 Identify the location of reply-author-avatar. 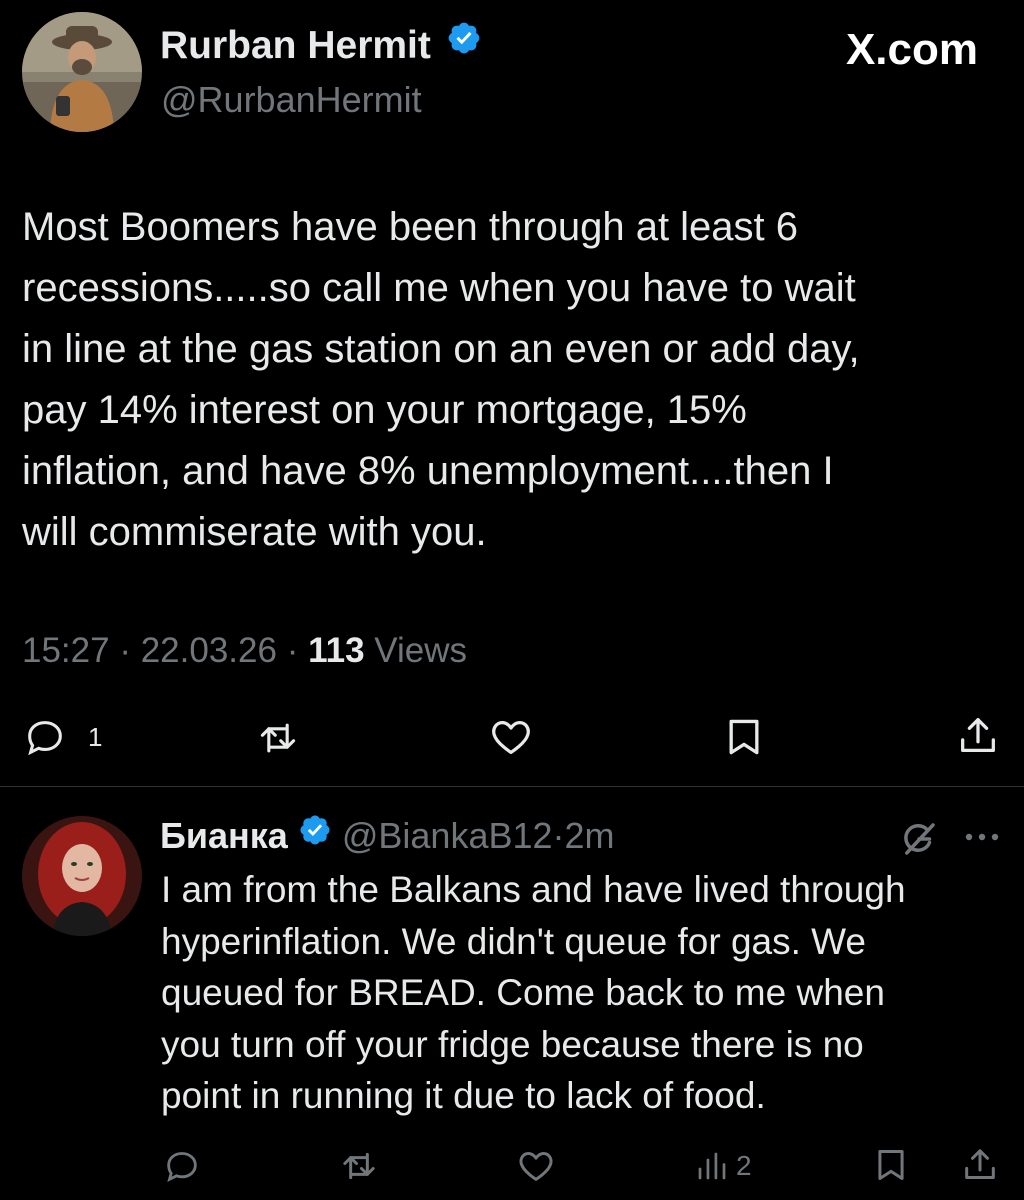
(82, 876).